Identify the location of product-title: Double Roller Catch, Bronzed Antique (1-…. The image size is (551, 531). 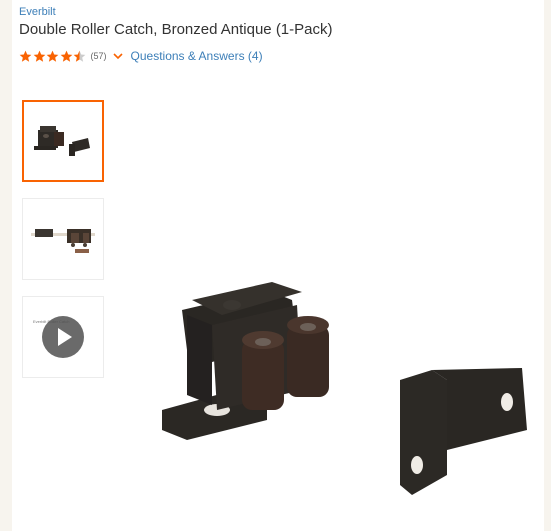
(176, 29).